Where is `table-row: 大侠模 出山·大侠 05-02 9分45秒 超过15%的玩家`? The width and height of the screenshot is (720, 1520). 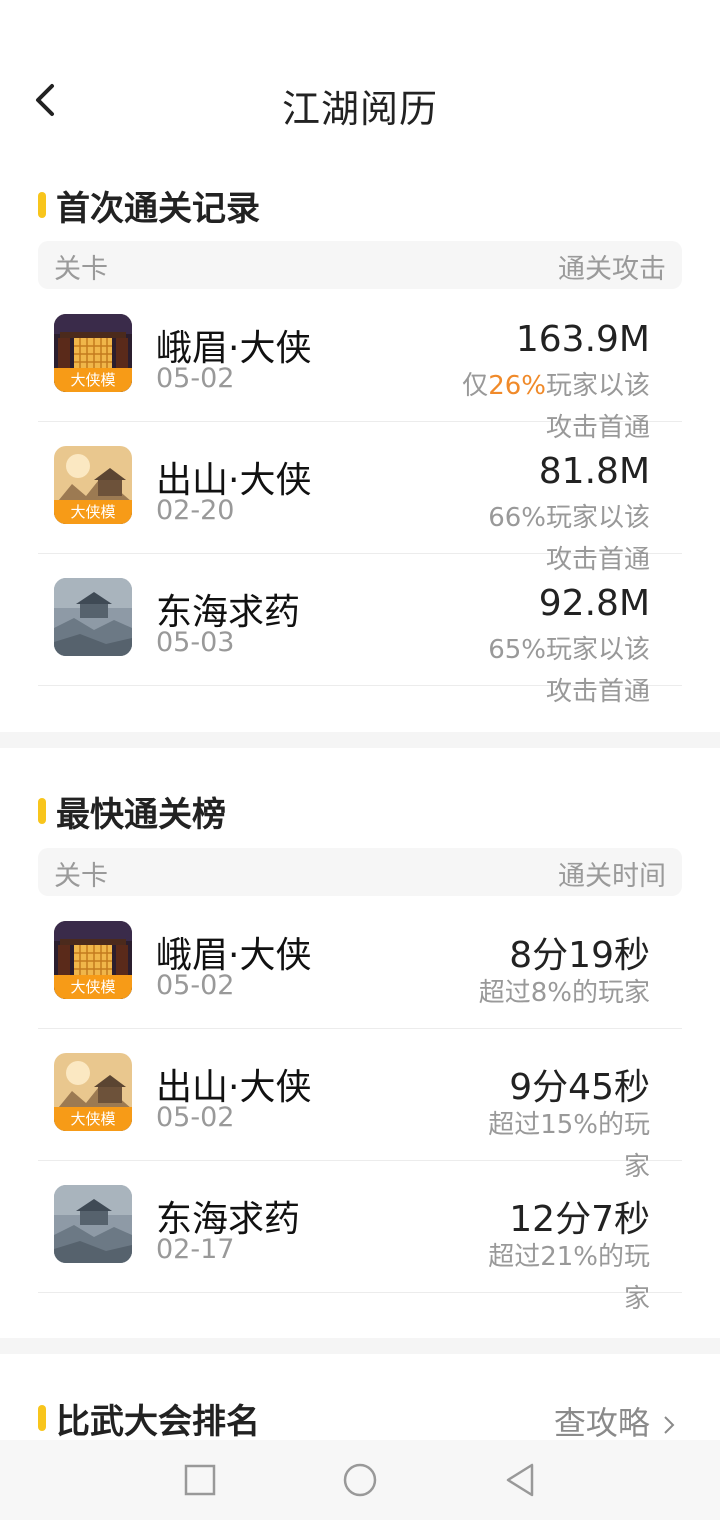
table-row: 大侠模 出山·大侠 05-02 9分45秒 超过15%的玩家 is located at coordinates (360, 1105).